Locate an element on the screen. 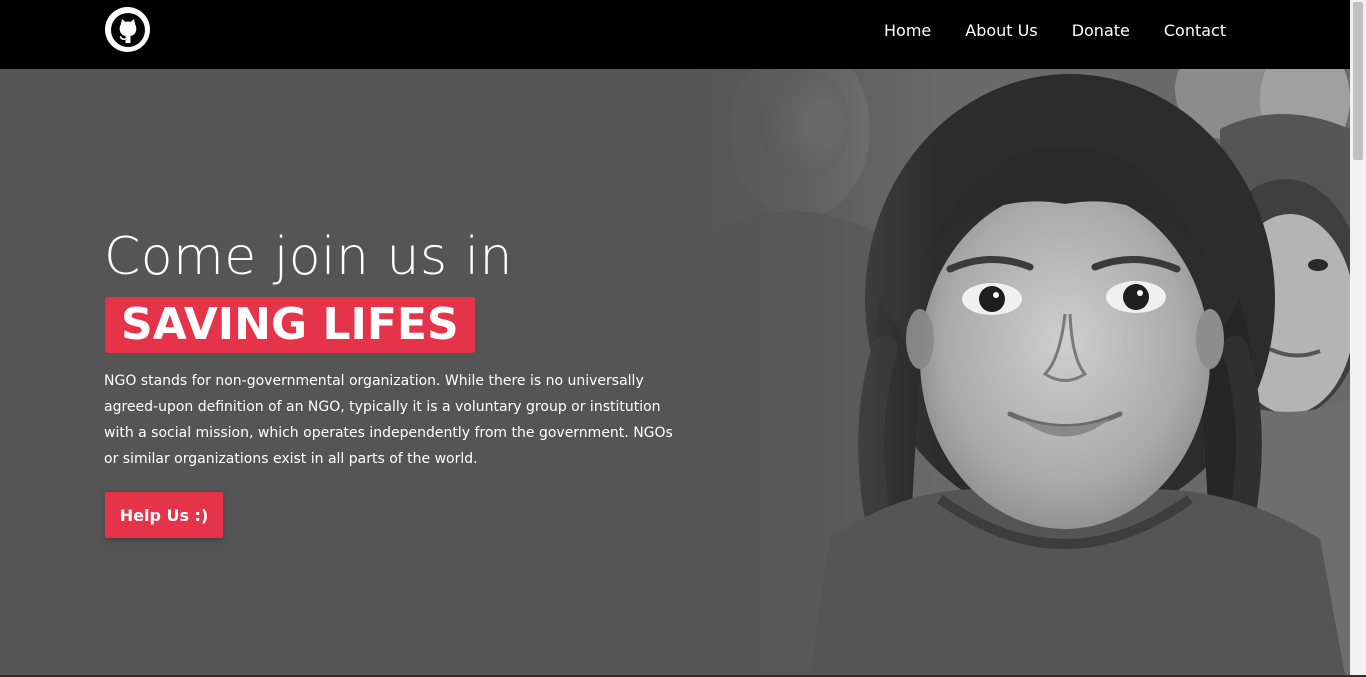 Image resolution: width=1366 pixels, height=677 pixels. github-icon is located at coordinates (127, 29).